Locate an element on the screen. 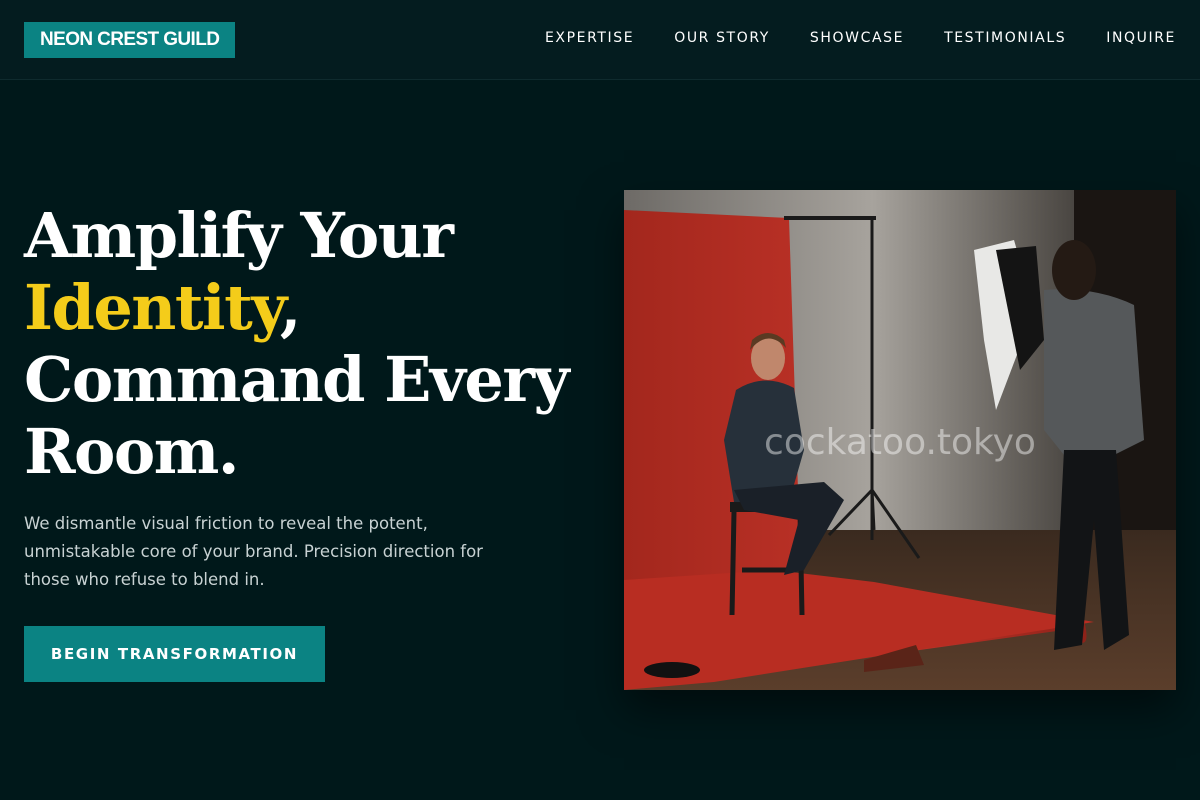 The height and width of the screenshot is (800, 1200). begin-transformation-button: BEGIN TRANSFORMATION is located at coordinates (174, 654).